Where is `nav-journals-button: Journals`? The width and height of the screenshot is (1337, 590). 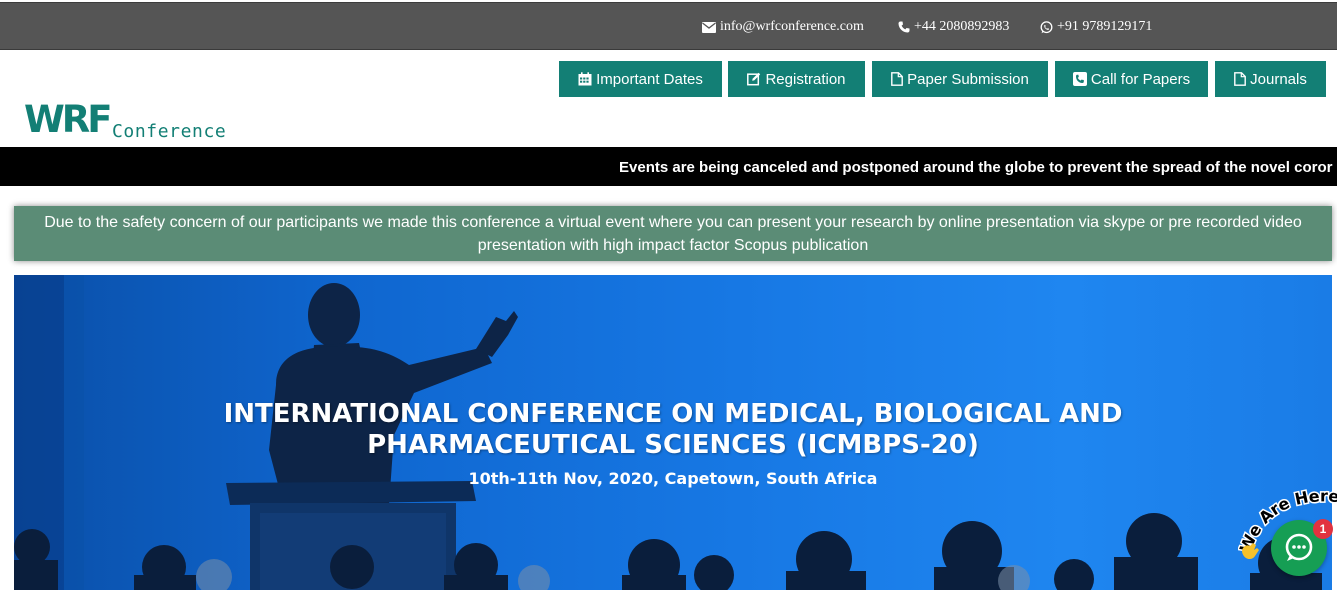
nav-journals-button: Journals is located at coordinates (1270, 79).